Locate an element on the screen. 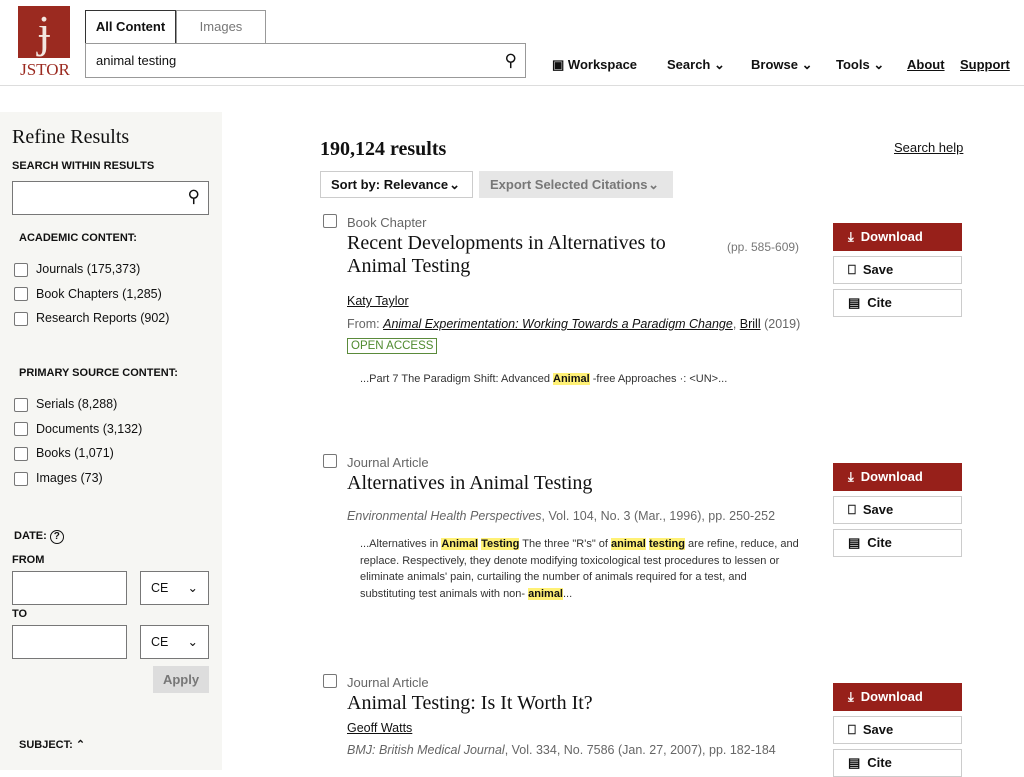 The height and width of the screenshot is (777, 1024). search-input: animal testing ⚲ is located at coordinates (305, 60).